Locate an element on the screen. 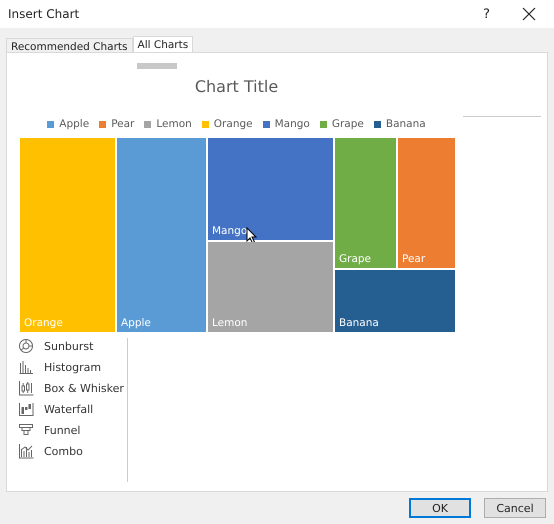 The height and width of the screenshot is (524, 554). help-button: ? is located at coordinates (486, 14).